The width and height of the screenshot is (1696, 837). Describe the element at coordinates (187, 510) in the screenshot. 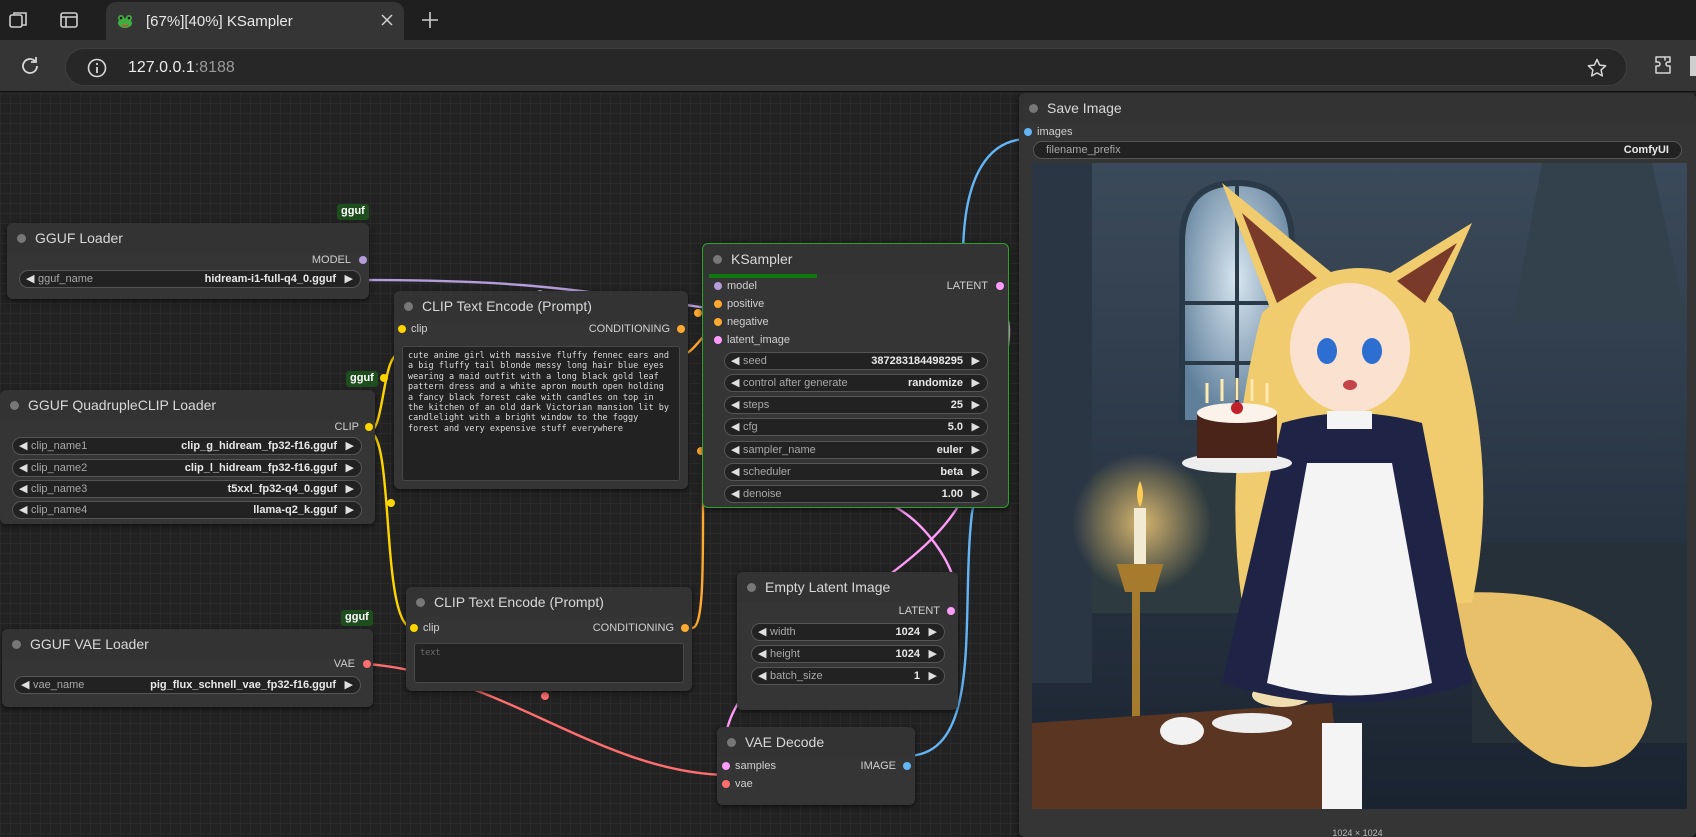

I see `widget-clip-name4: ◀ clip_name4 llama-q2_k.gguf ▶` at that location.